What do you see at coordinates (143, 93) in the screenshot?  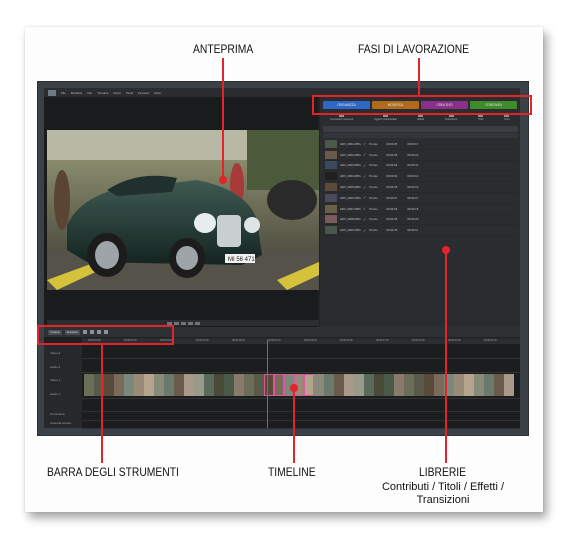 I see `menu-finestra: Finestra` at bounding box center [143, 93].